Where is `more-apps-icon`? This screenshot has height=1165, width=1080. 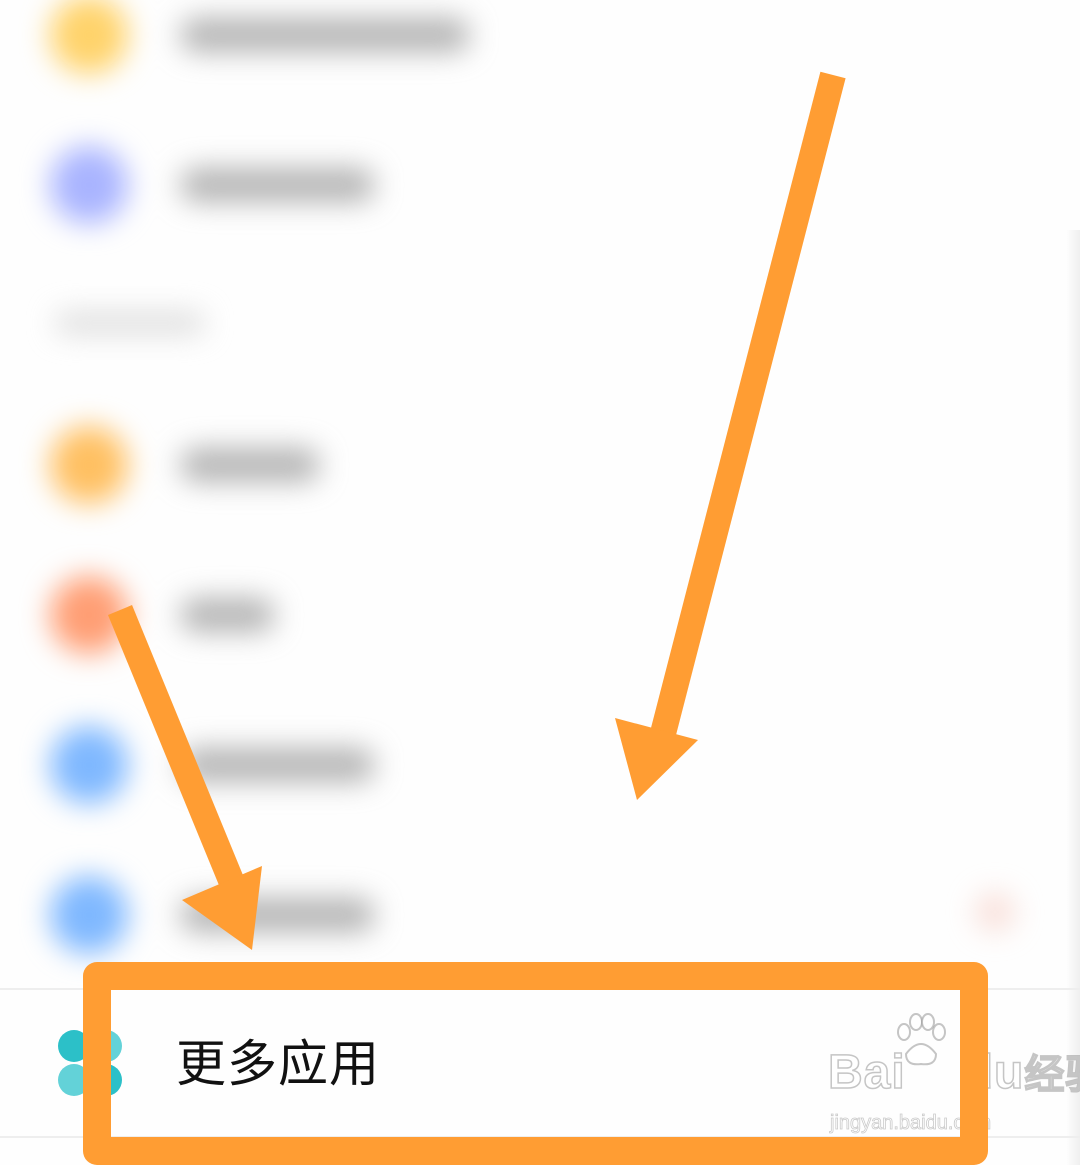
more-apps-icon is located at coordinates (90, 1063).